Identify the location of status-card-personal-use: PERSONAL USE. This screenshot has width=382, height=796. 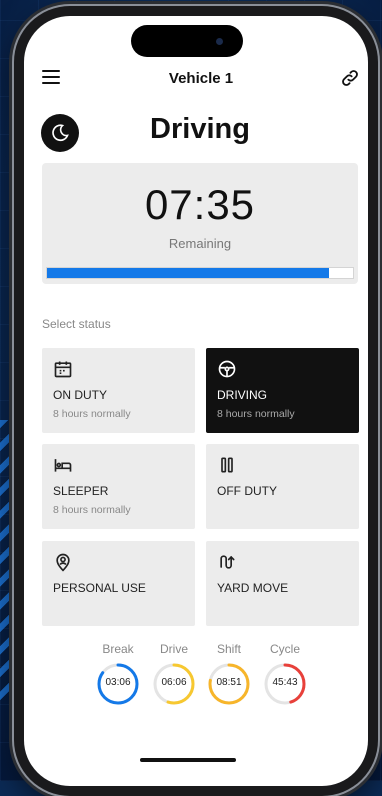
(118, 583).